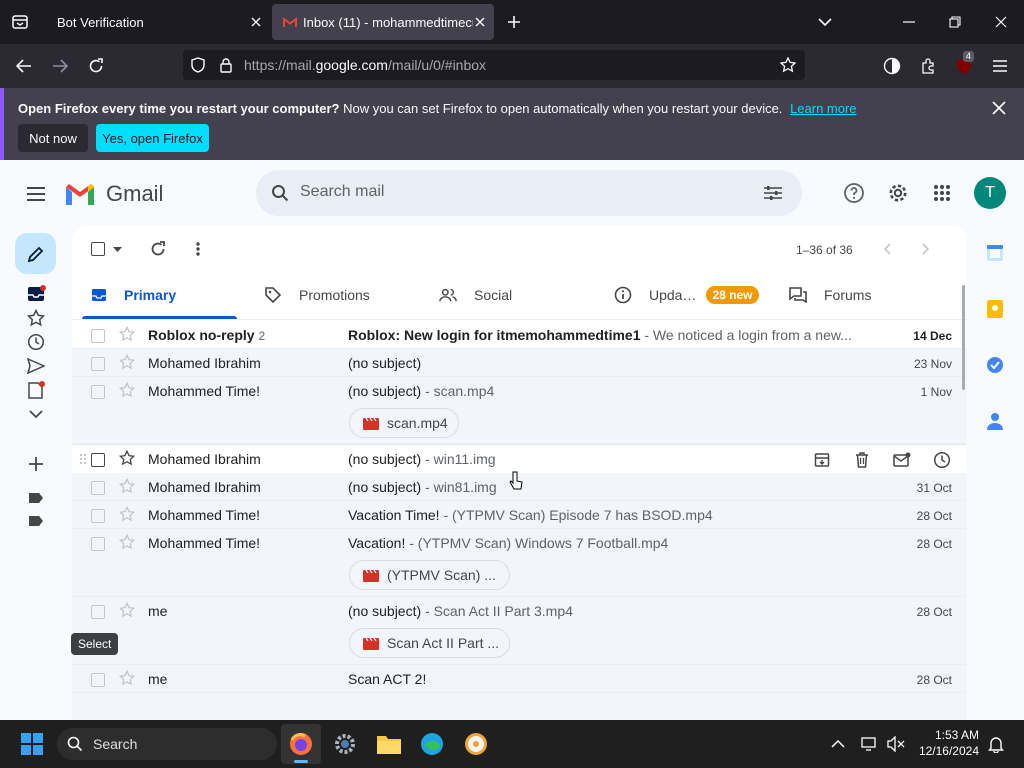 The height and width of the screenshot is (768, 1024). I want to click on tab-forums: Forums, so click(874, 295).